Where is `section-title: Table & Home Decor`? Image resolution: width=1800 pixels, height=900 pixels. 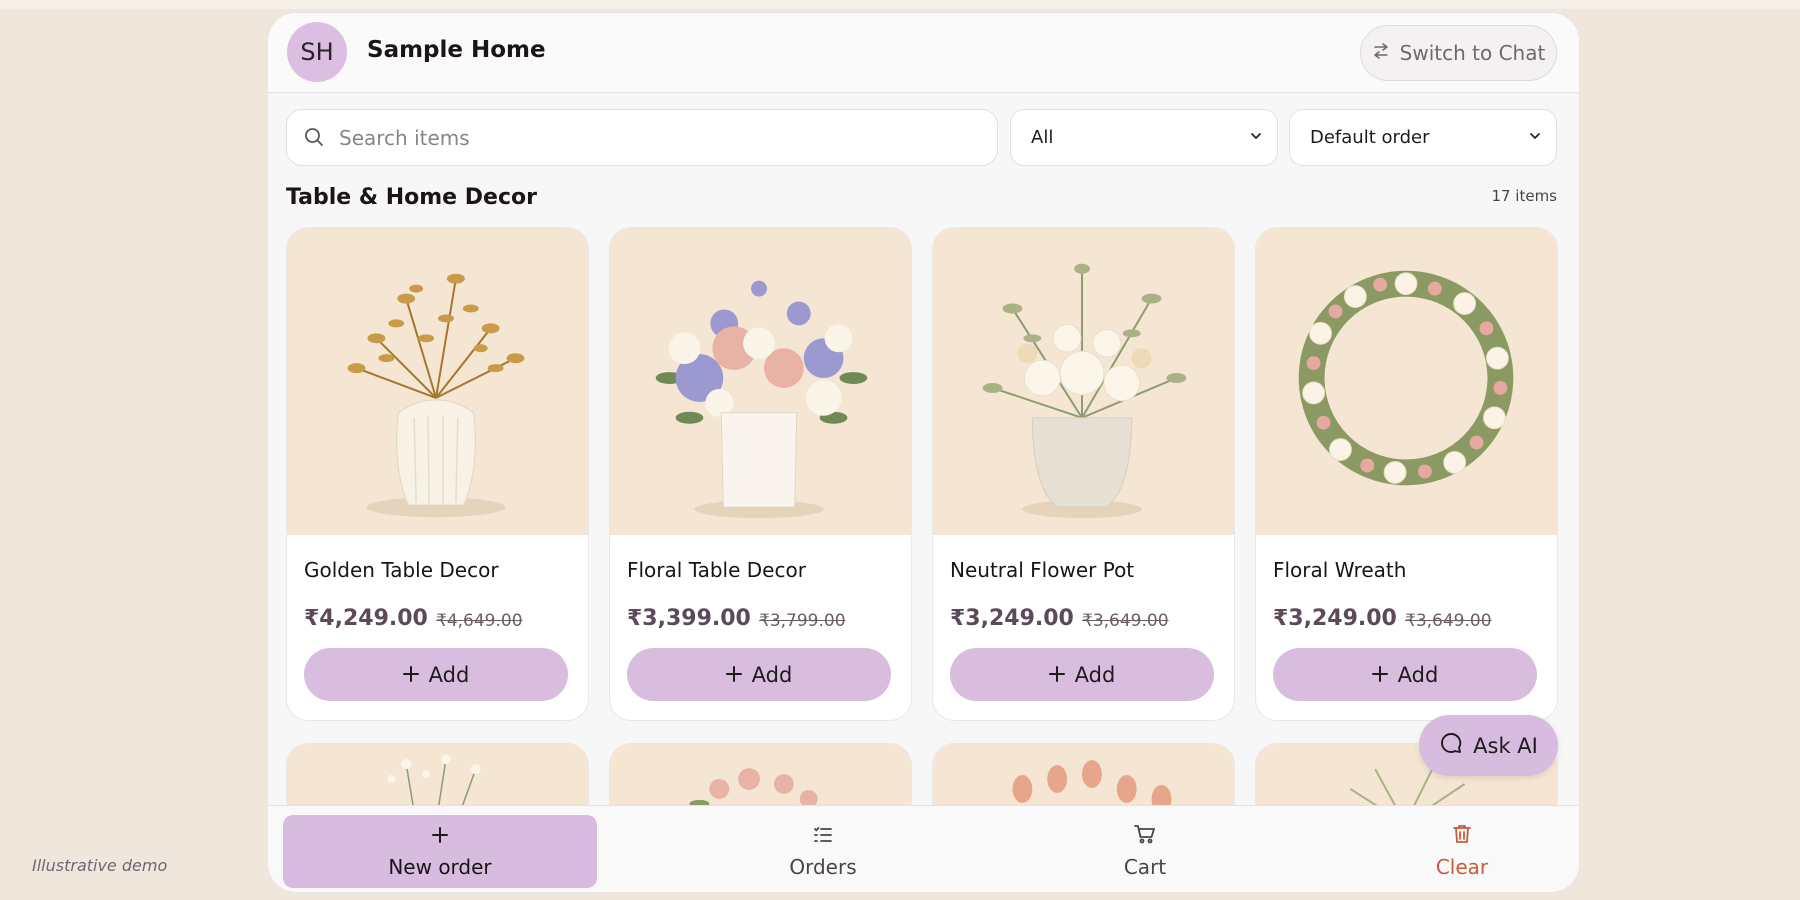 section-title: Table & Home Decor is located at coordinates (411, 197).